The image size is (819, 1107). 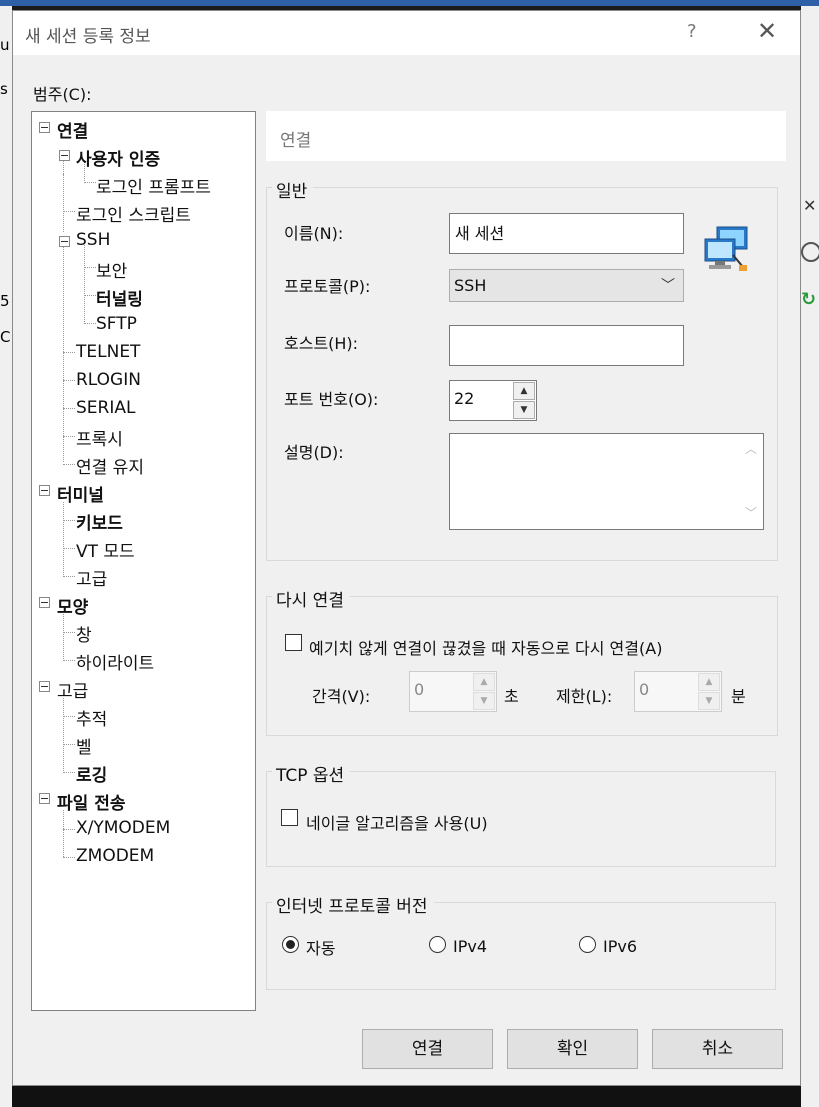 I want to click on scroll-down-icon: ﹀, so click(x=751, y=512).